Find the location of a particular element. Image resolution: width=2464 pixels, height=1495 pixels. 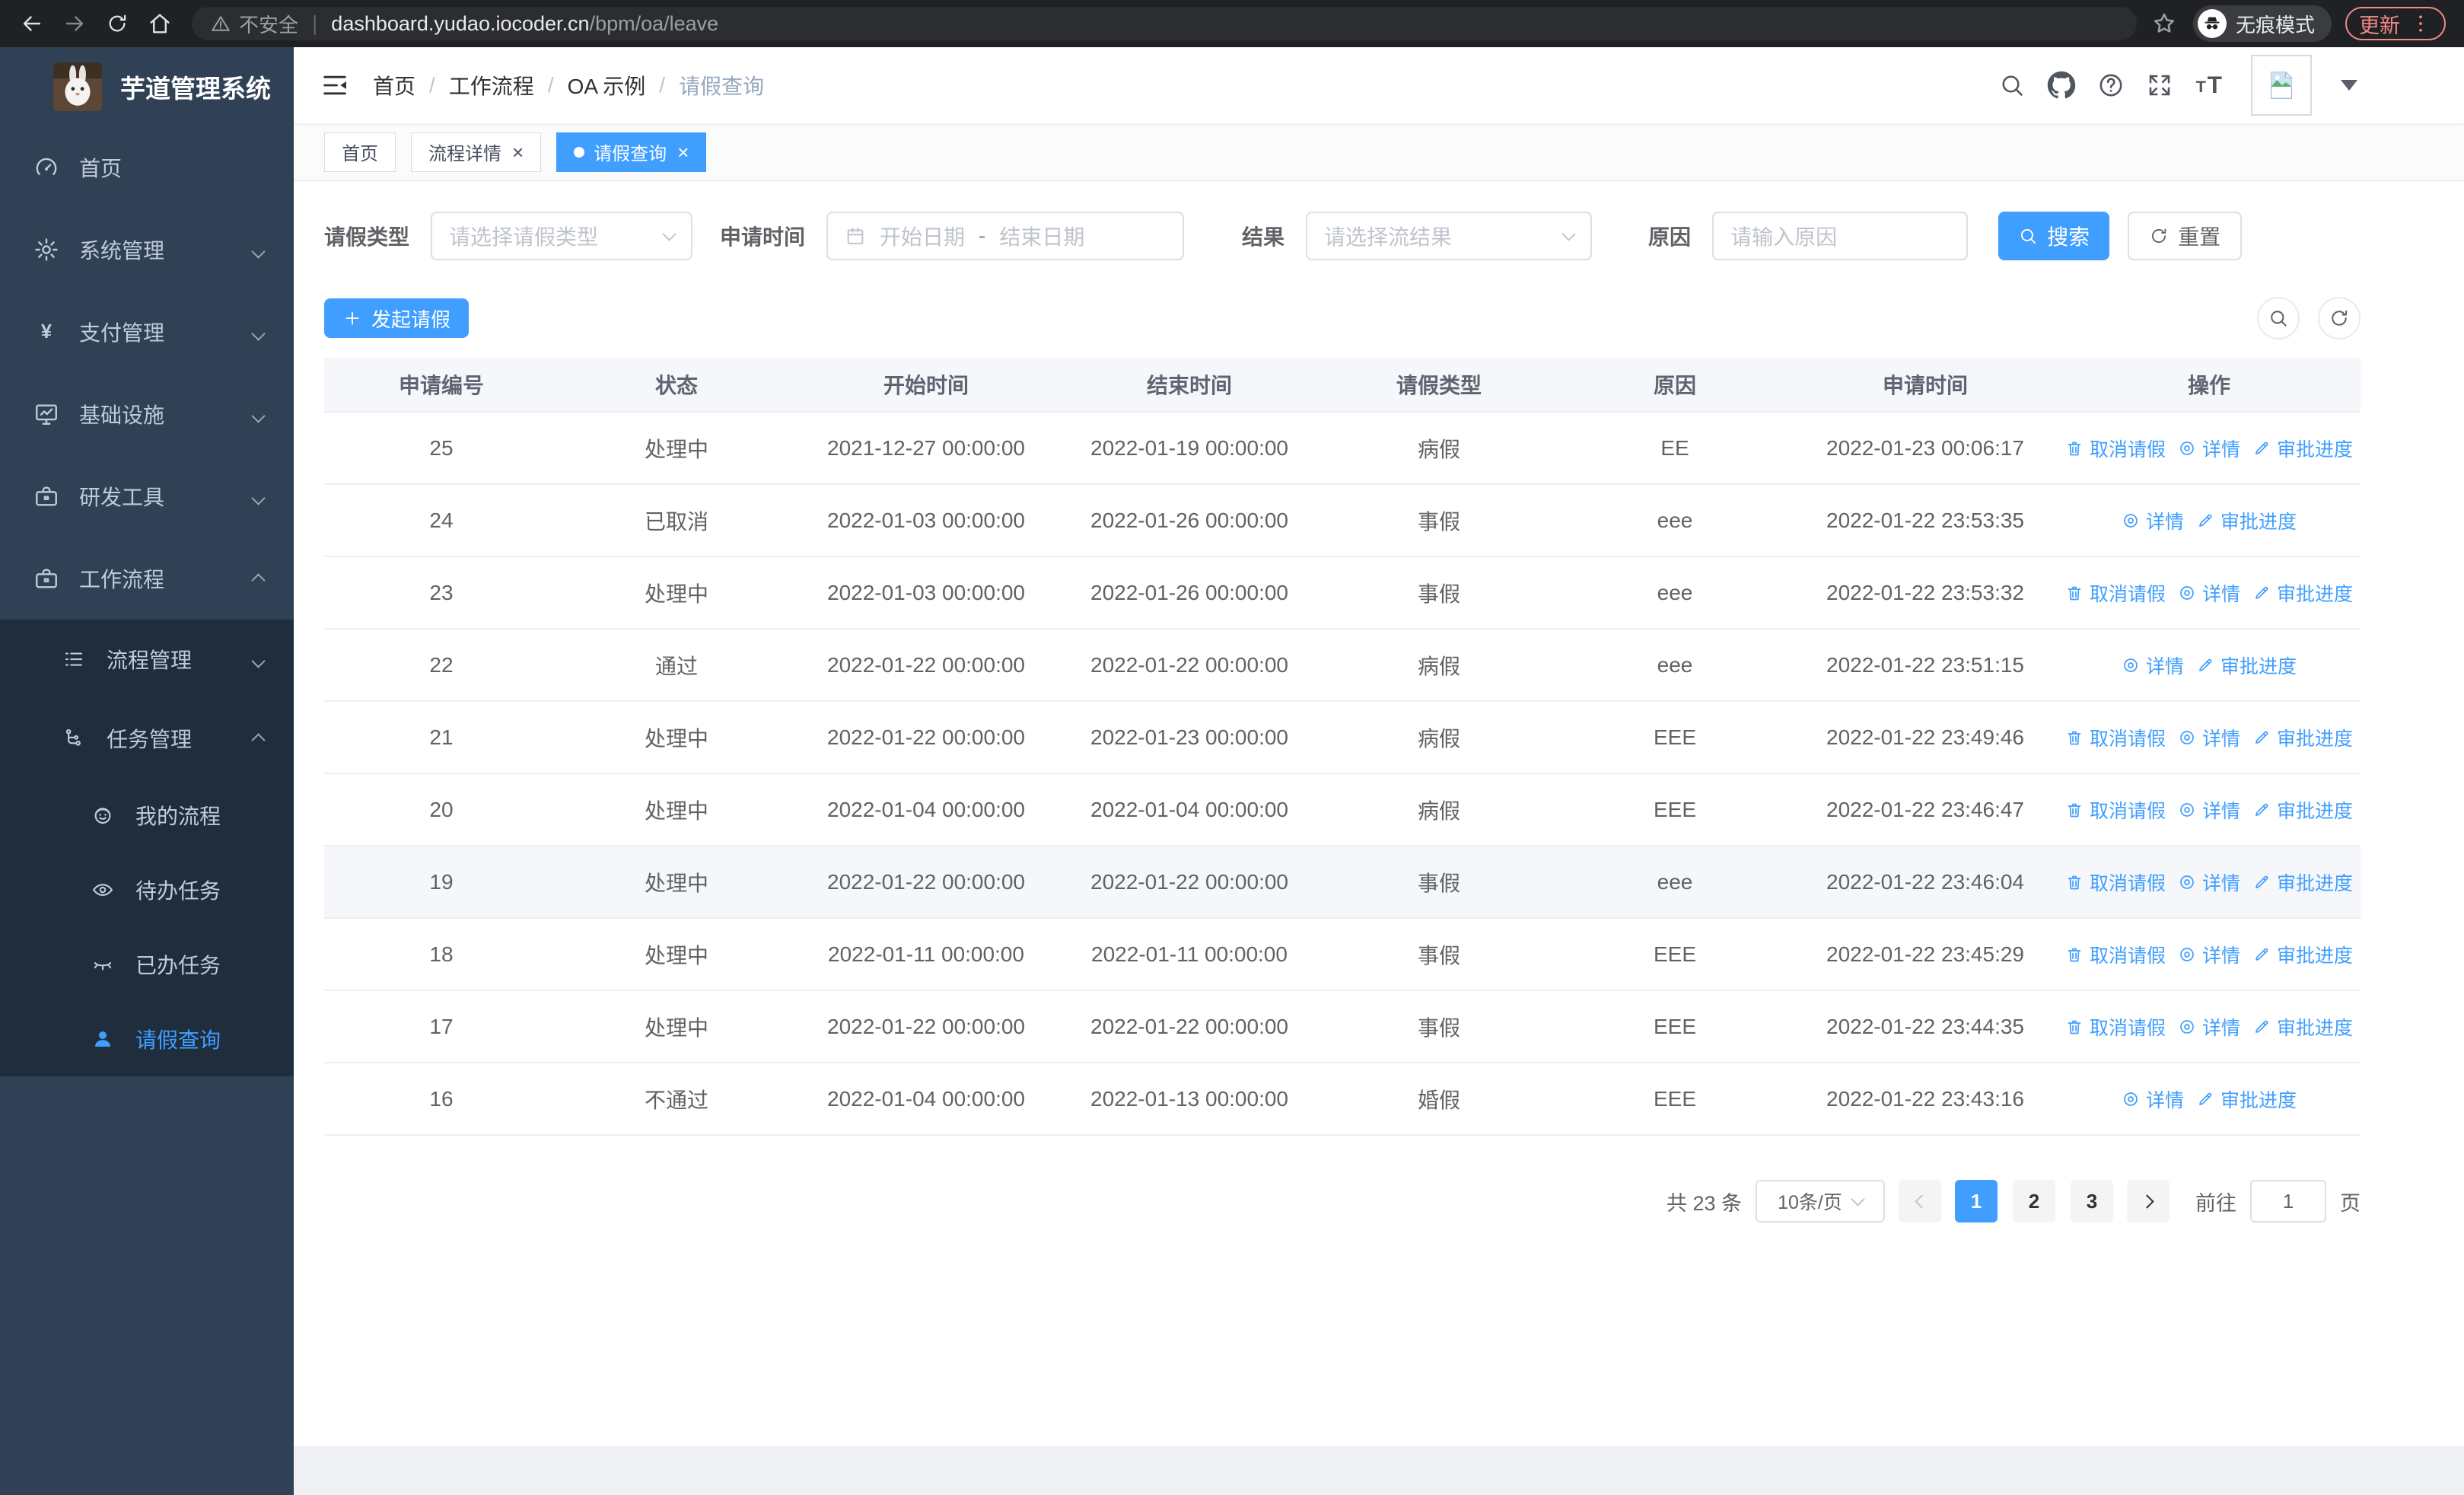

sidebar-item: 我的流程 is located at coordinates (147, 815).